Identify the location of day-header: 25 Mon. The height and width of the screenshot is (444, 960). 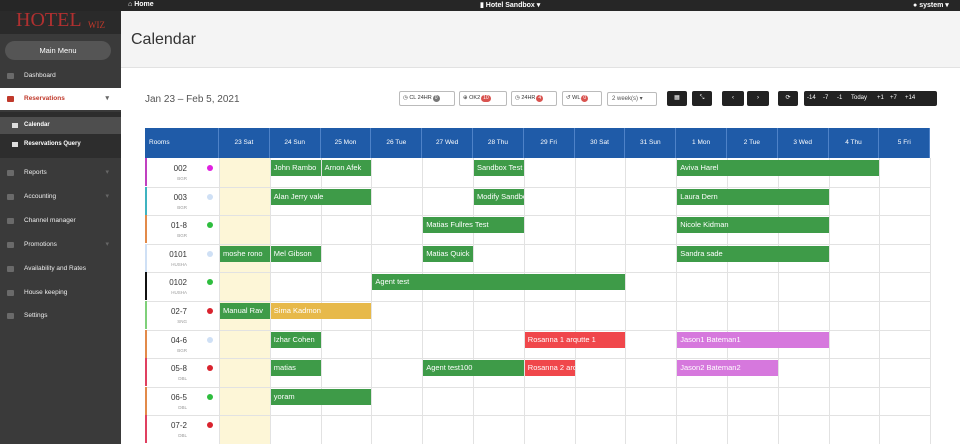
(346, 143).